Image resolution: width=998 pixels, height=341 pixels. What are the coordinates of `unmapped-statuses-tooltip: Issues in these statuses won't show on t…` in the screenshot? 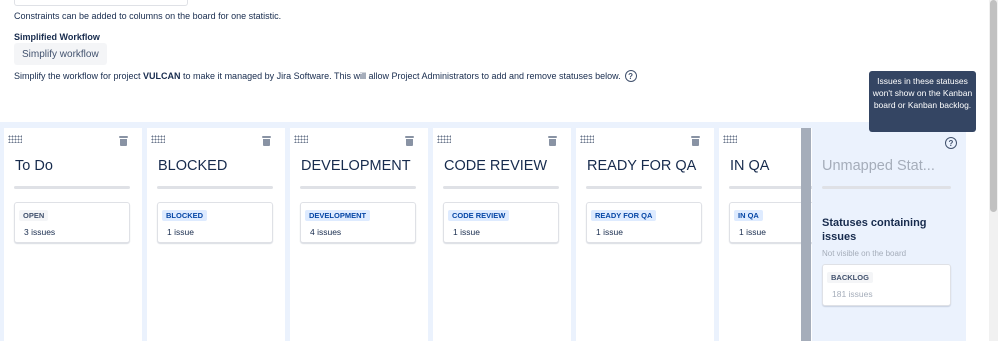 It's located at (922, 101).